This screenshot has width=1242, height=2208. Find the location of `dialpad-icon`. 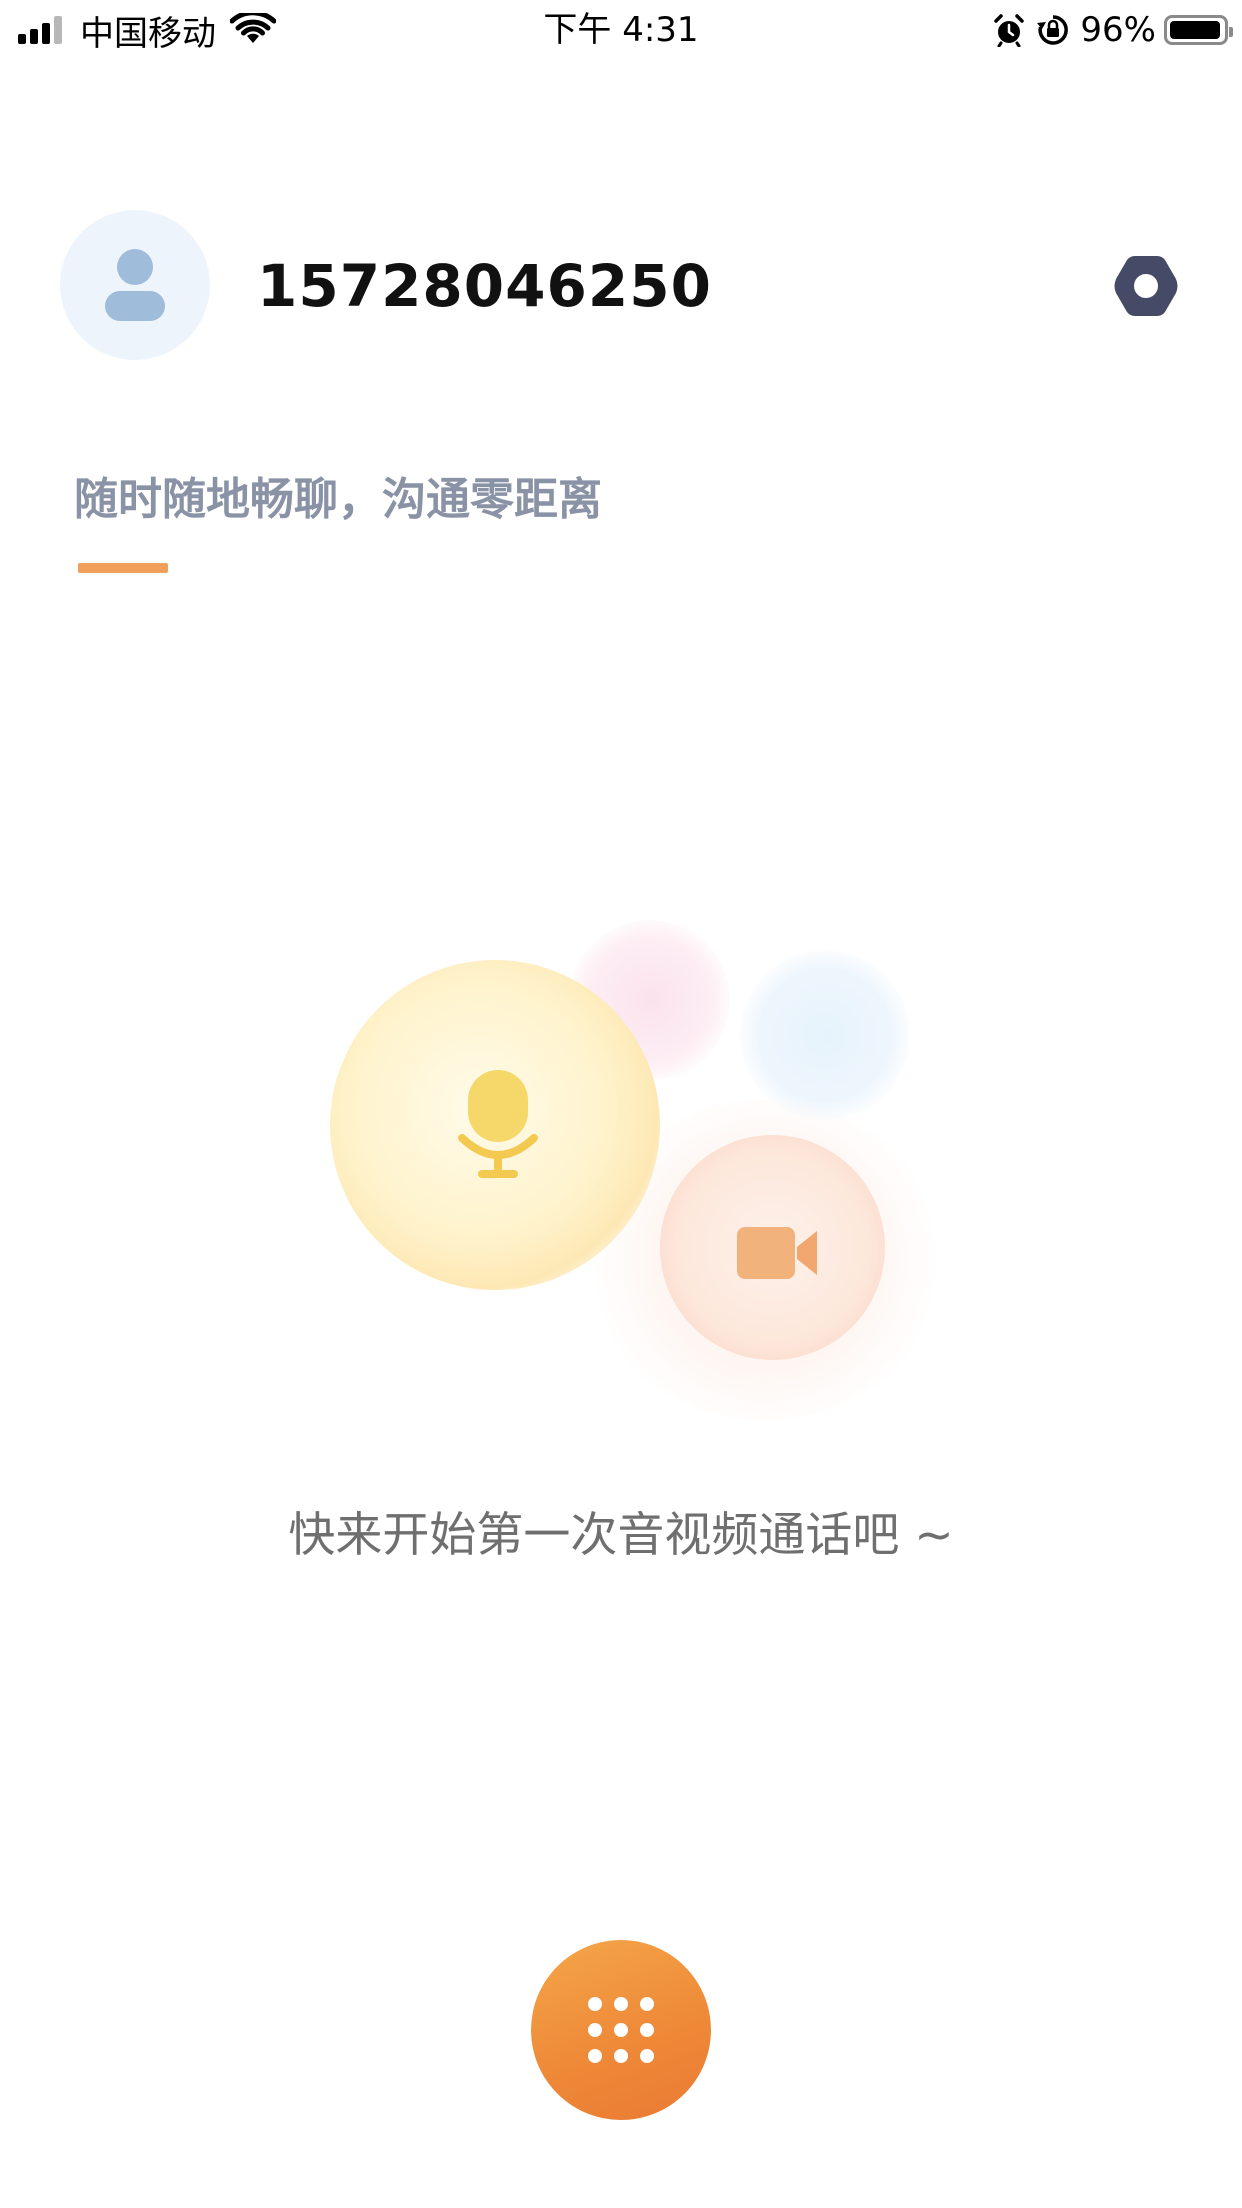

dialpad-icon is located at coordinates (621, 2030).